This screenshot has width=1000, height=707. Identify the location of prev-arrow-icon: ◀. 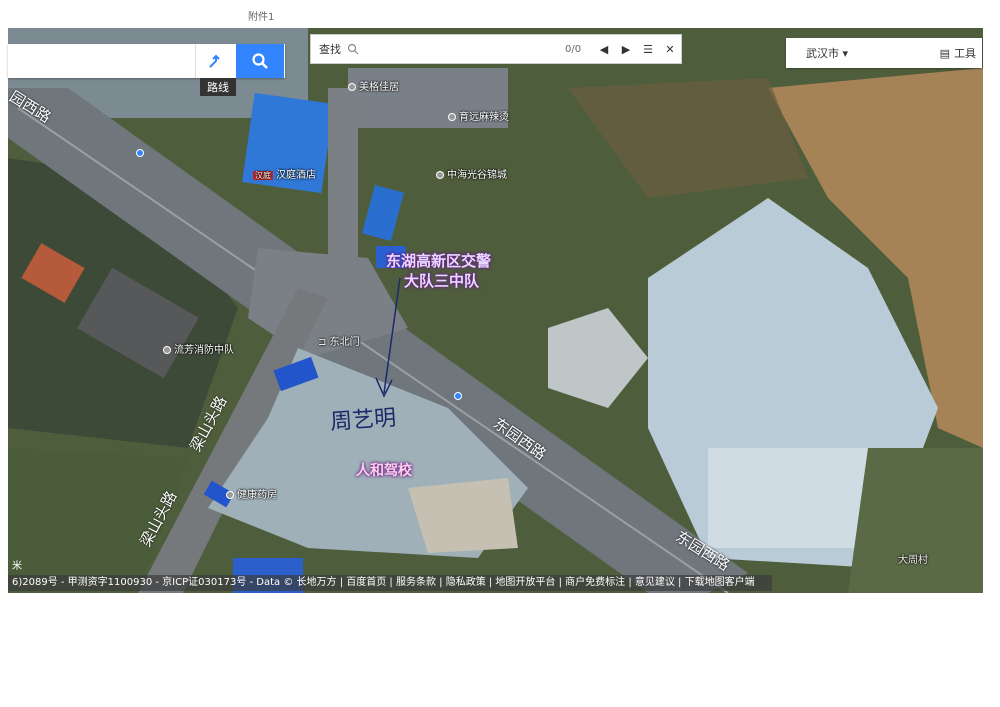
(604, 49).